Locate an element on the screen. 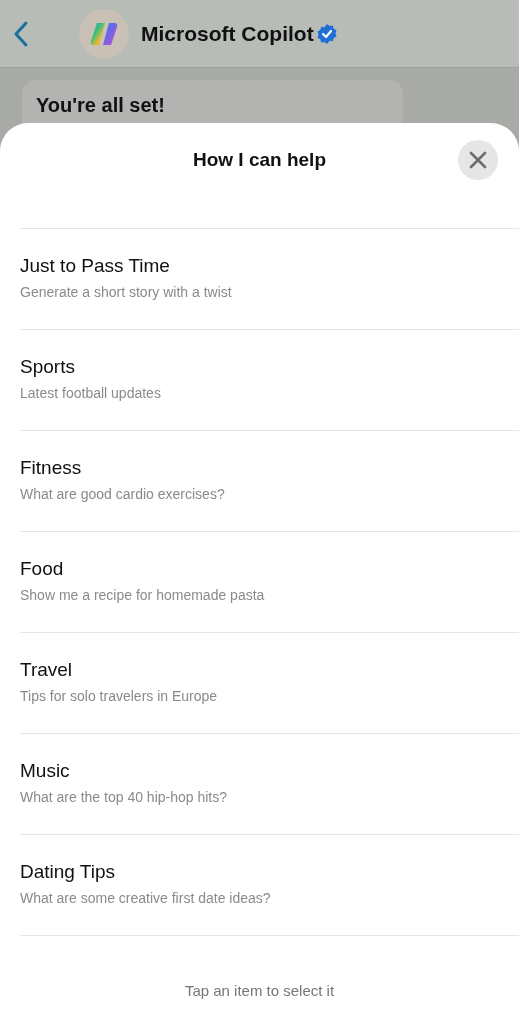 The height and width of the screenshot is (1024, 519). chat-title: Microsoft Copilot is located at coordinates (227, 33).